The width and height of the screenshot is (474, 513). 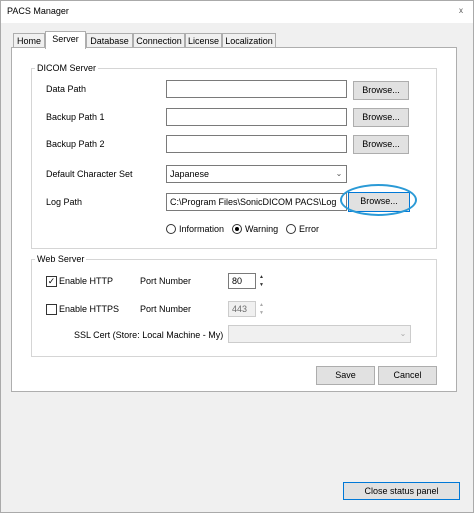 I want to click on tab-connection: Connection, so click(x=159, y=40).